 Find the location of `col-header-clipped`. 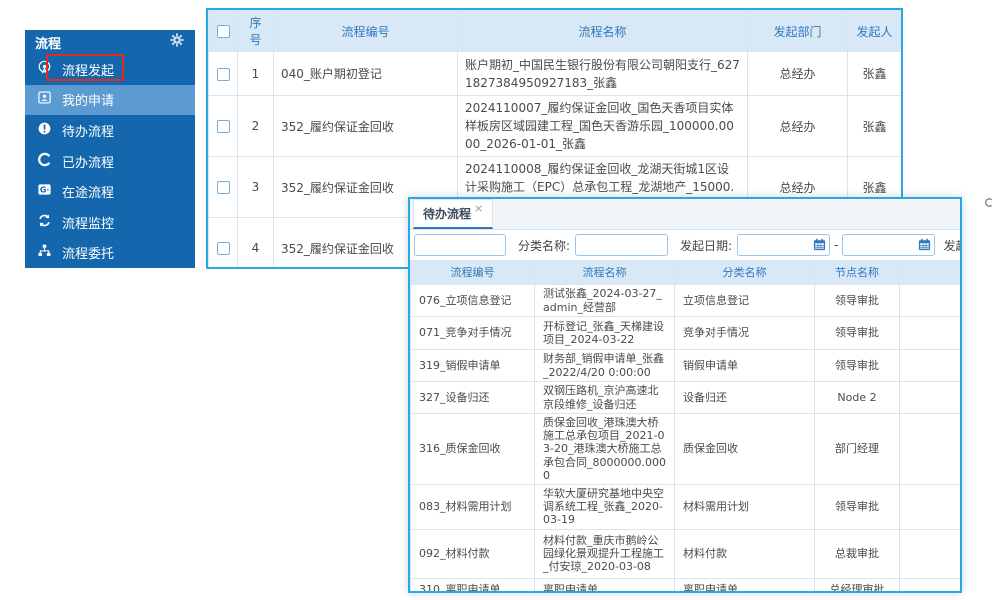

col-header-clipped is located at coordinates (929, 272).